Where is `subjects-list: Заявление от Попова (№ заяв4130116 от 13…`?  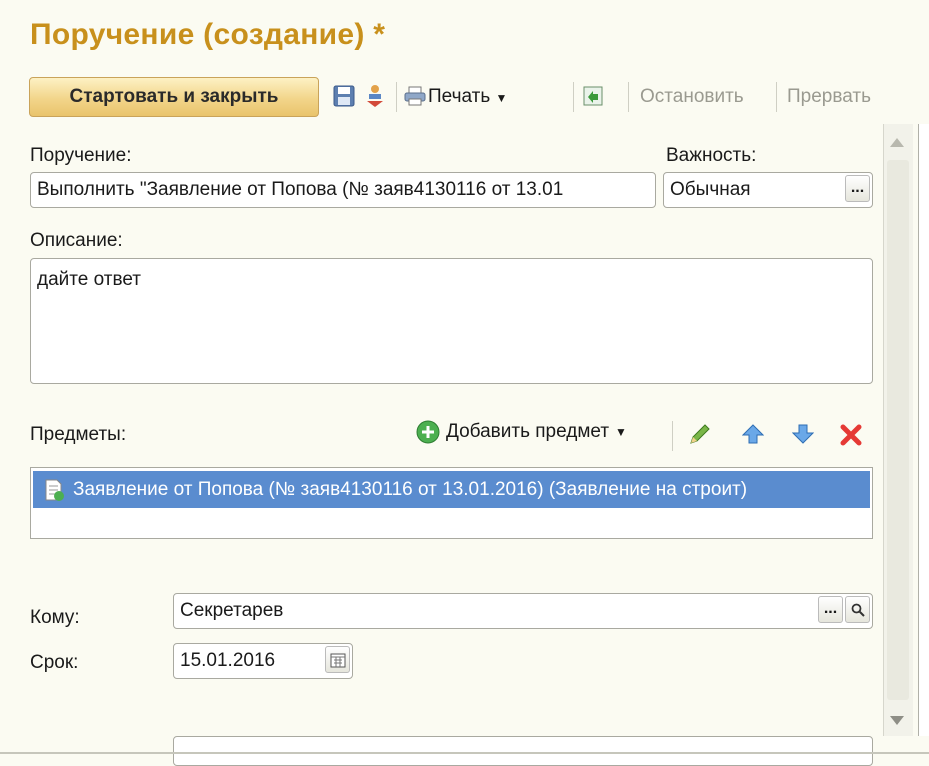
subjects-list: Заявление от Попова (№ заяв4130116 от 13… is located at coordinates (451, 503).